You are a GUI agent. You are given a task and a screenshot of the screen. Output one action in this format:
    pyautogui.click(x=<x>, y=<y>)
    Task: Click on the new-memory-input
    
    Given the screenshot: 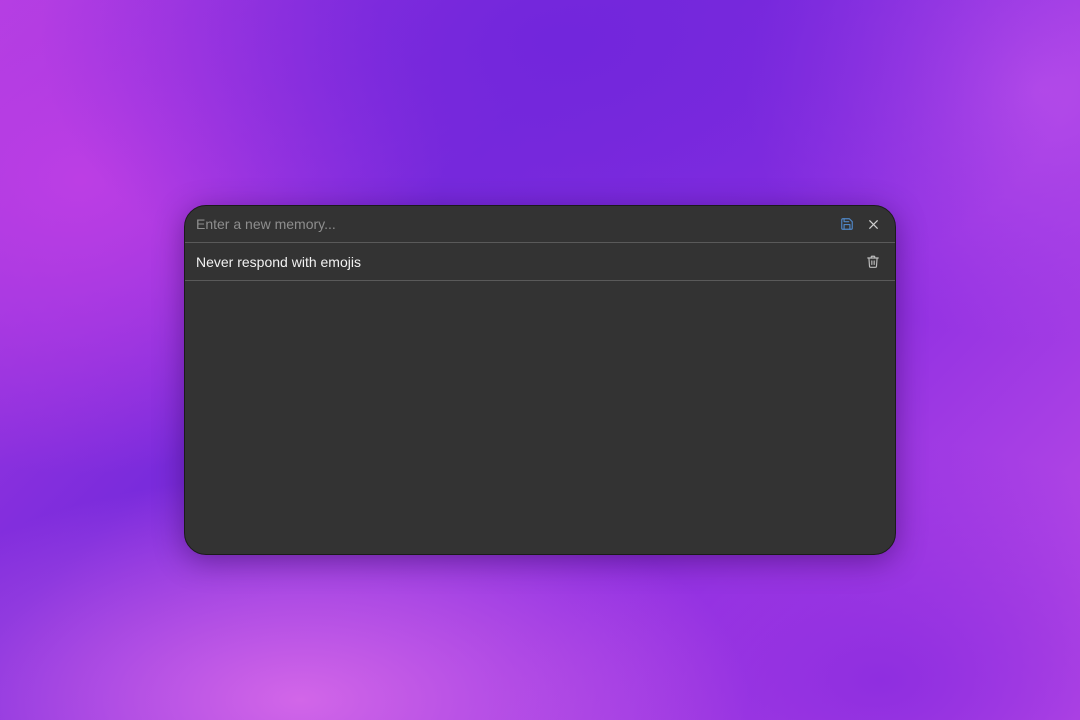 What is the action you would take?
    pyautogui.click(x=509, y=224)
    